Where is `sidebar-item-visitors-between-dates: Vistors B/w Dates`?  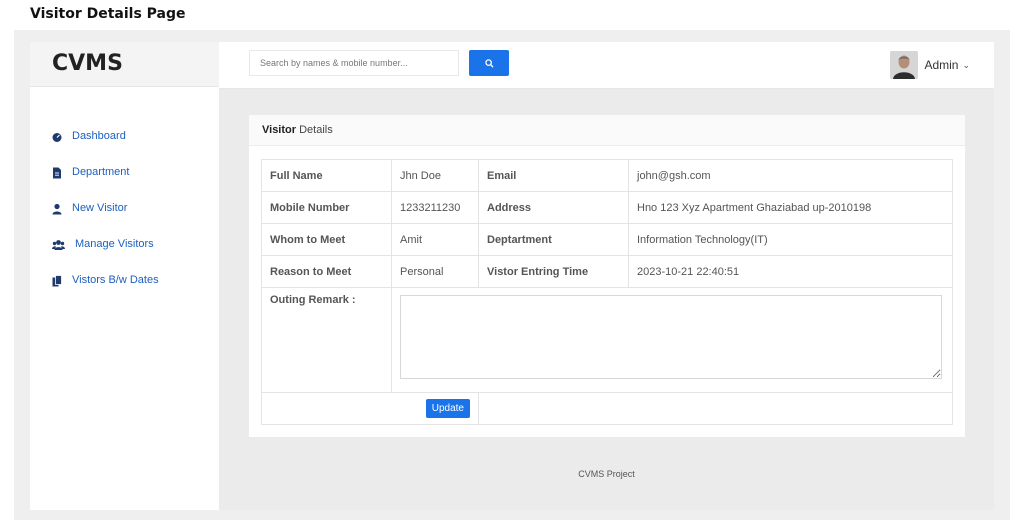
sidebar-item-visitors-between-dates: Vistors B/w Dates is located at coordinates (124, 280).